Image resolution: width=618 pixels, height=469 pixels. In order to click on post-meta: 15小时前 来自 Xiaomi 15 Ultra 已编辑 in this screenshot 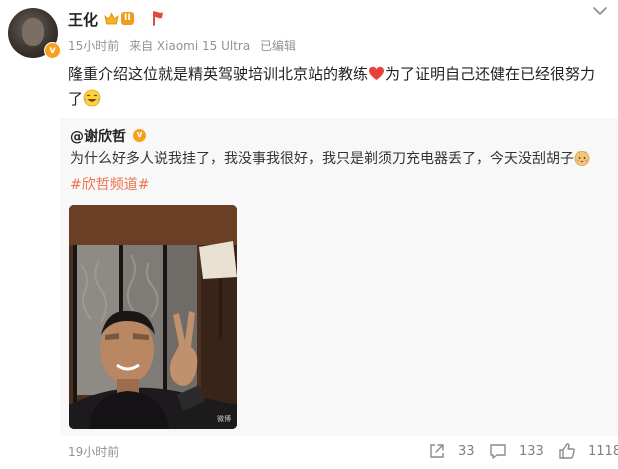, I will do `click(185, 45)`.